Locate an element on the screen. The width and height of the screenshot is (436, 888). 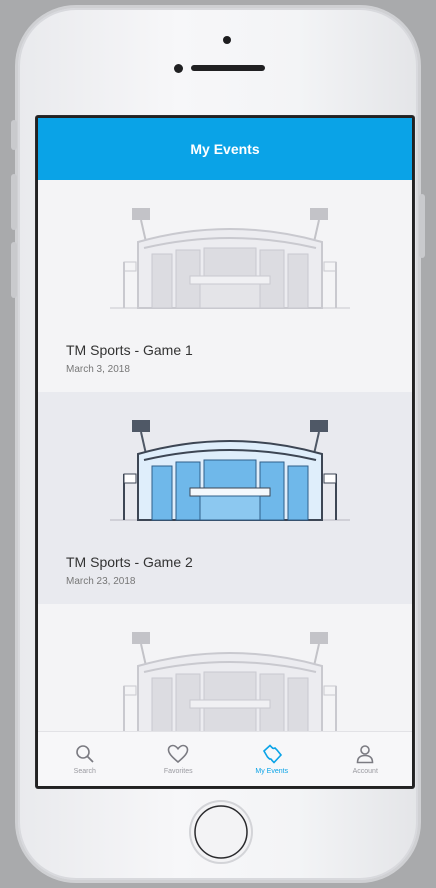
event-title: TM Sports - Game 1 is located at coordinates (129, 350).